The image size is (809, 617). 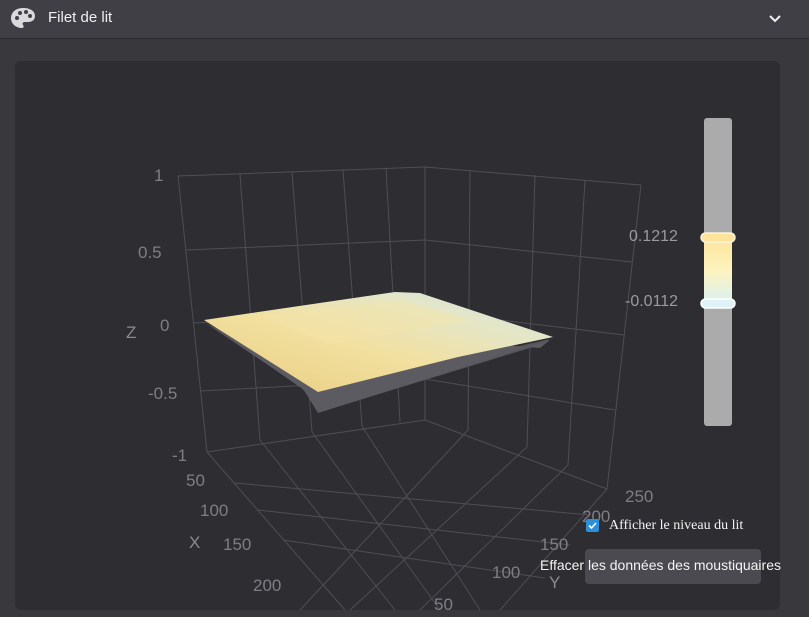 I want to click on colorbar-max-handle, so click(x=718, y=237).